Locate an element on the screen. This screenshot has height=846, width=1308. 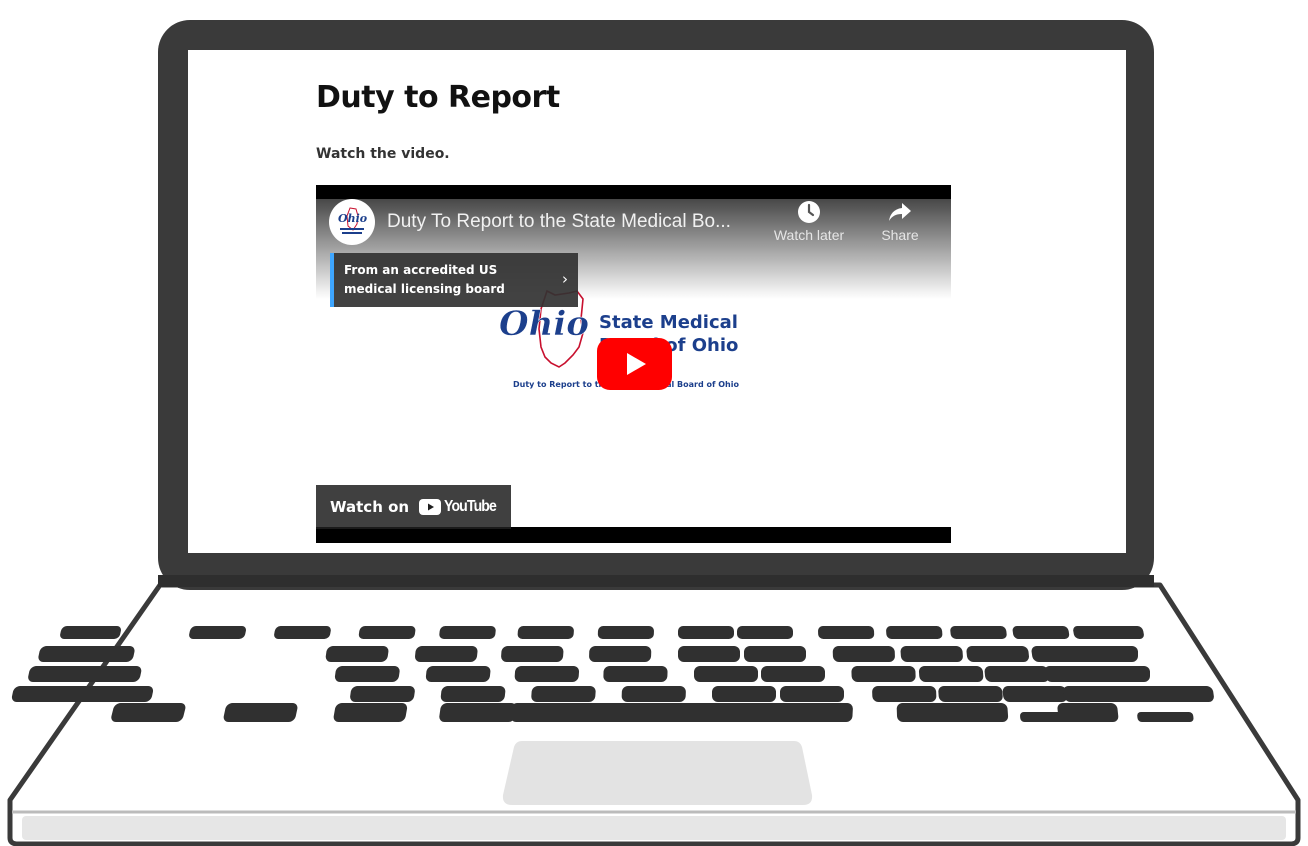
watch-on-youtube-button: Watch on YouTube is located at coordinates (413, 507).